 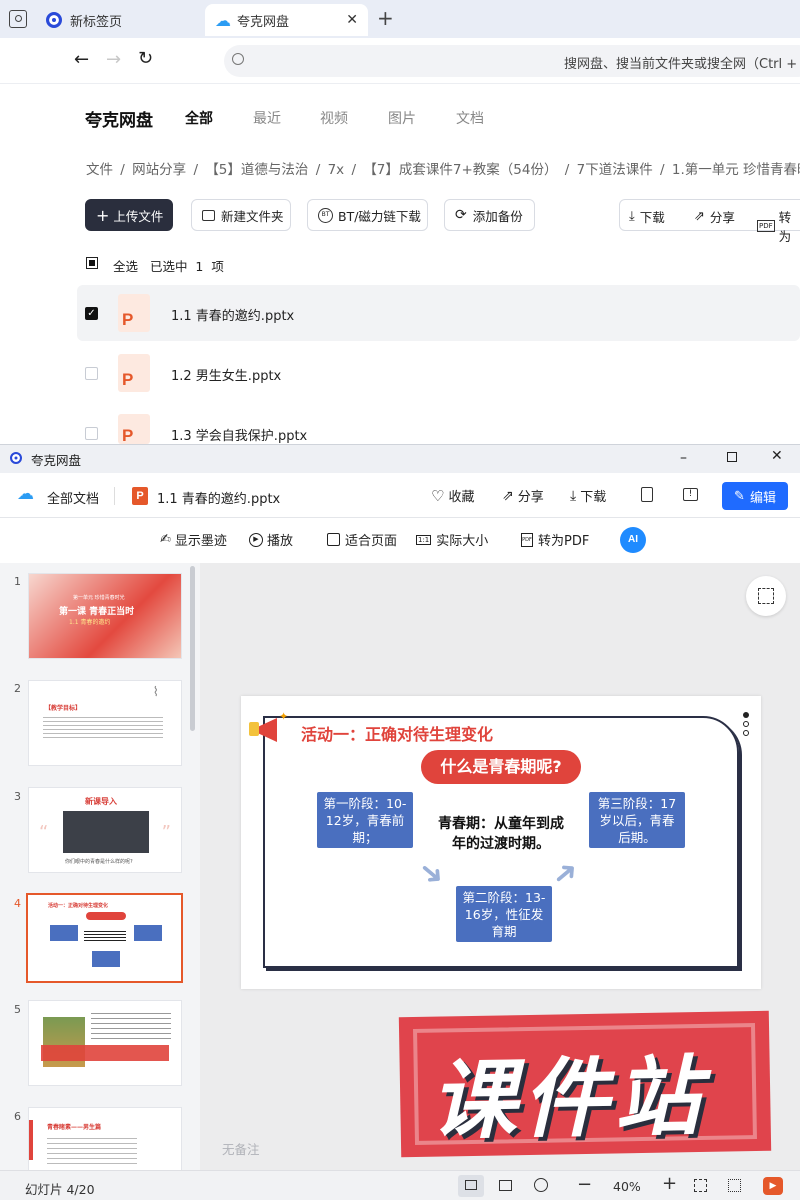 I want to click on fit-screen-icon, so click(x=700, y=1185).